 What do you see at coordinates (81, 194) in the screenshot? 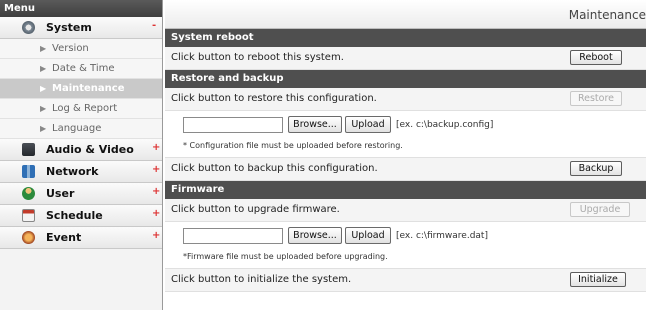
I see `menu-category-user: User +` at bounding box center [81, 194].